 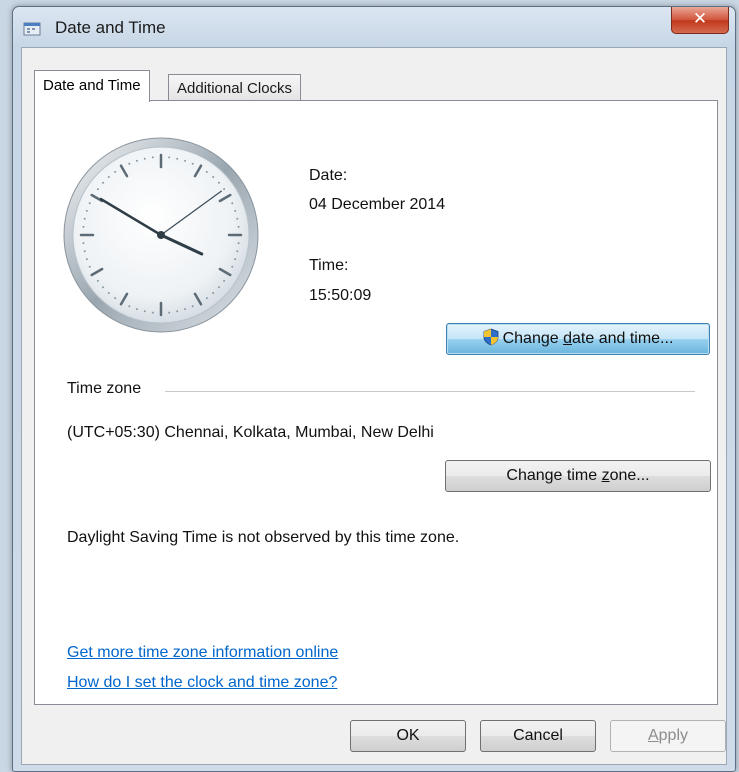 What do you see at coordinates (202, 683) in the screenshot?
I see `how-to-set-clock-link: How do I set the clock and time zone?` at bounding box center [202, 683].